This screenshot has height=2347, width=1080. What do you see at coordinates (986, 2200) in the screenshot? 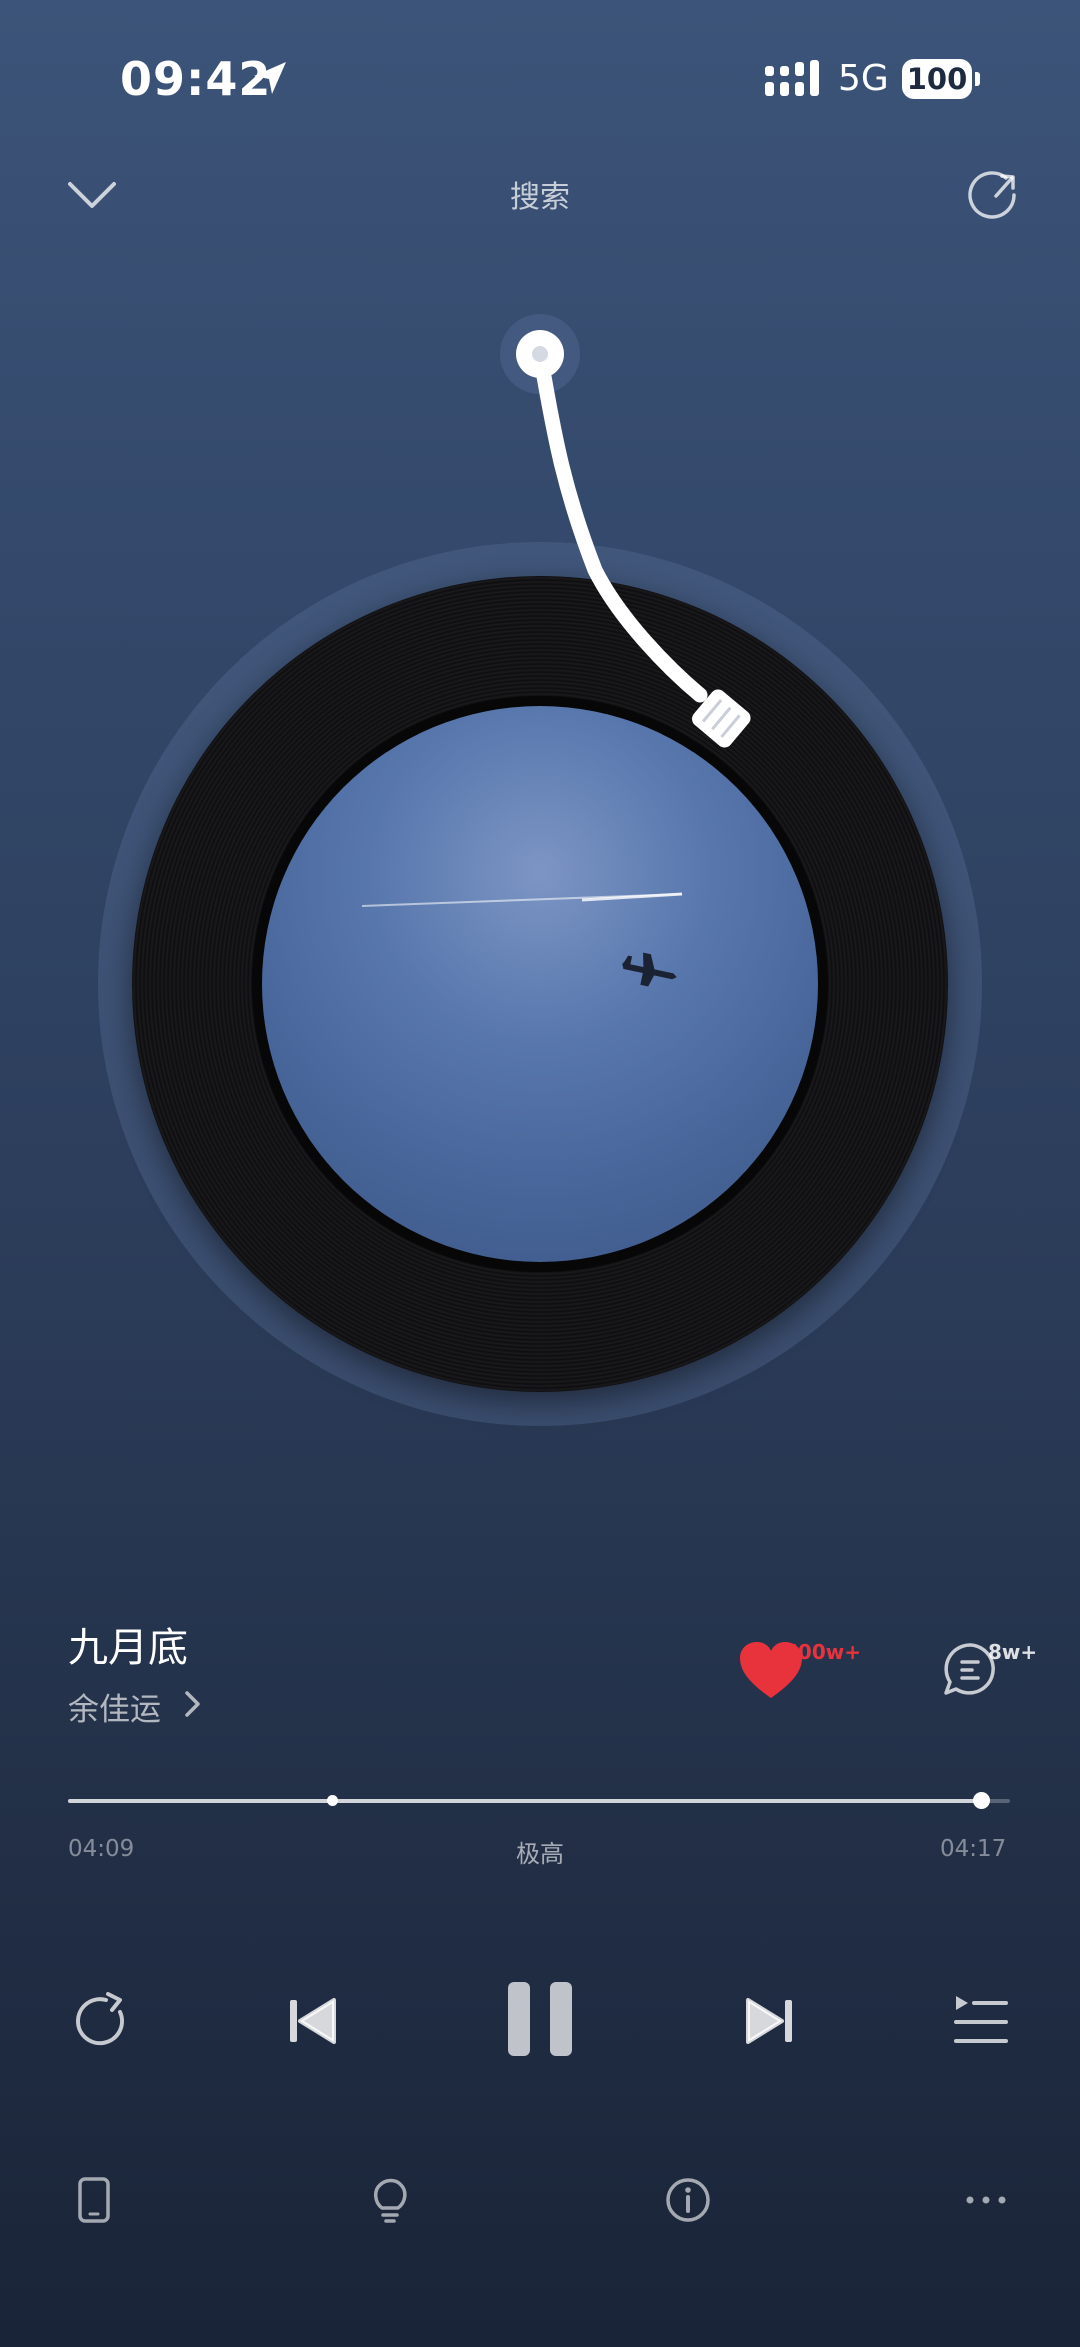
I see `more-icon` at bounding box center [986, 2200].